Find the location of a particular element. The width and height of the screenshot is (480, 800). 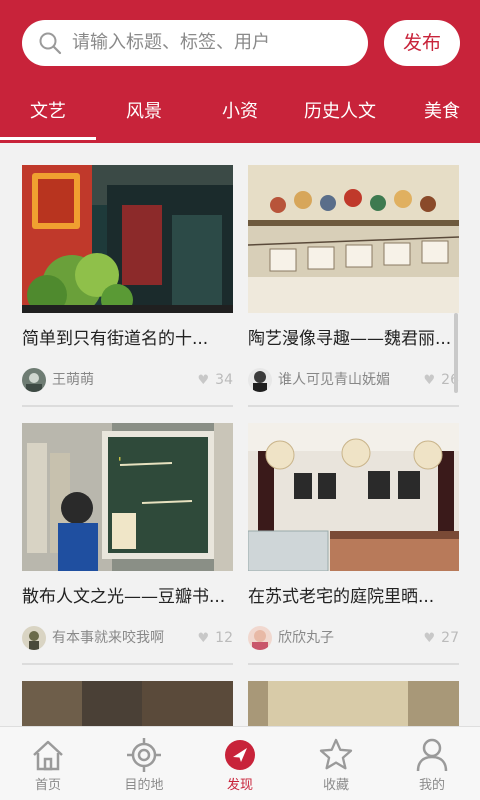

home-icon is located at coordinates (48, 755).